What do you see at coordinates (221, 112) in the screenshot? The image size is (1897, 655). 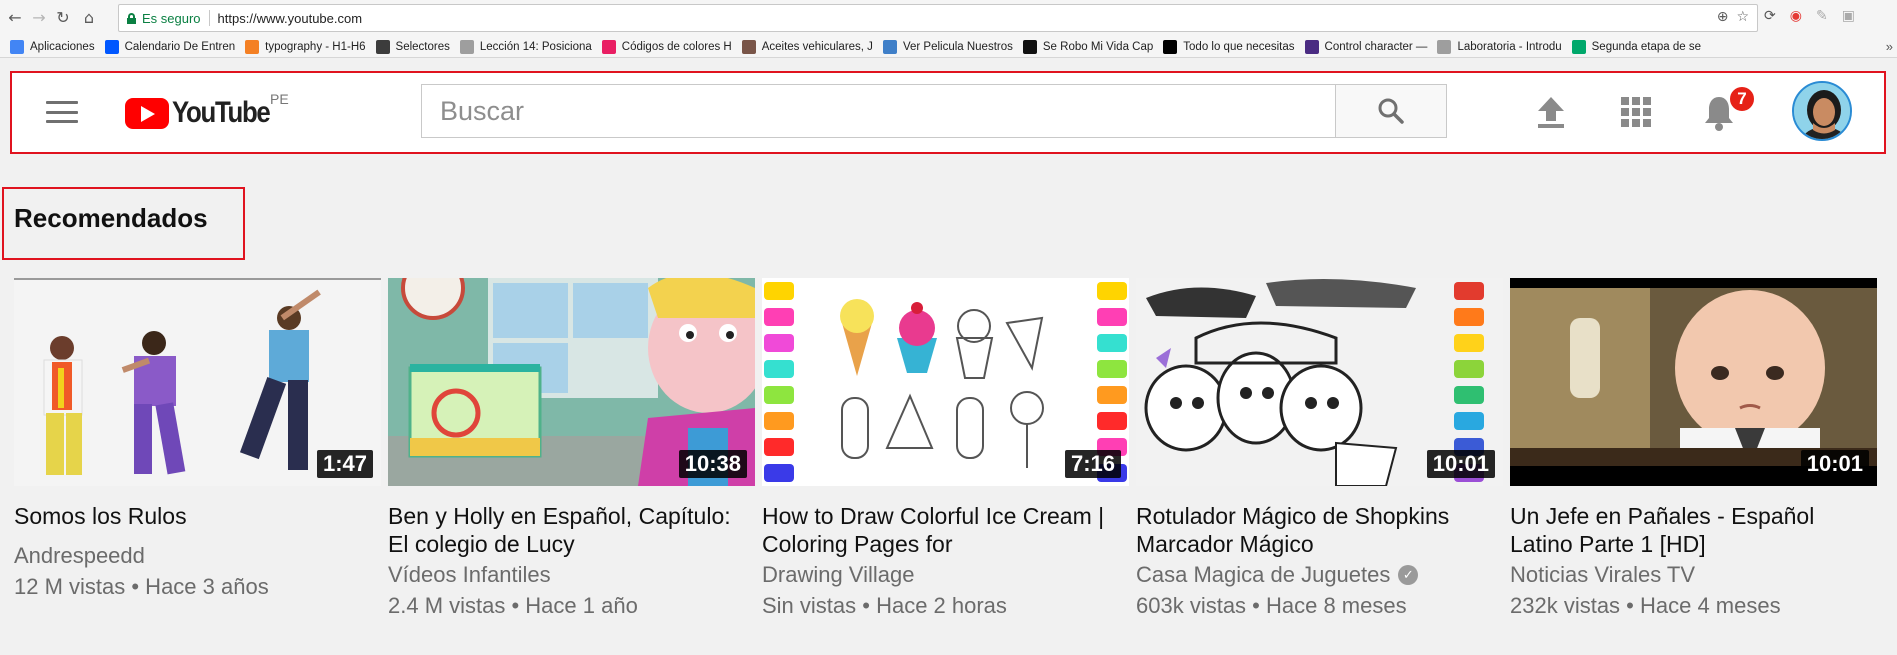 I see `logo-text: YouTube` at bounding box center [221, 112].